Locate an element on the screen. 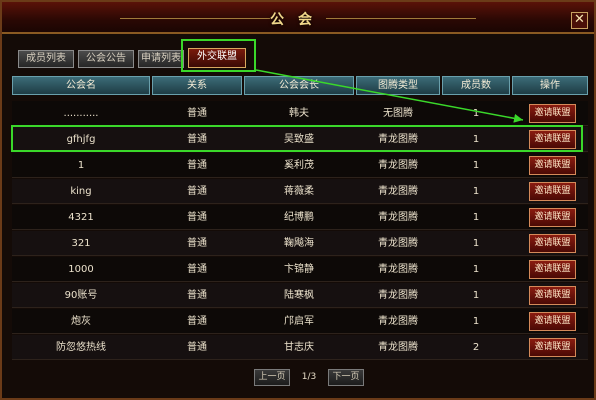  close-icon: ✕ is located at coordinates (579, 20).